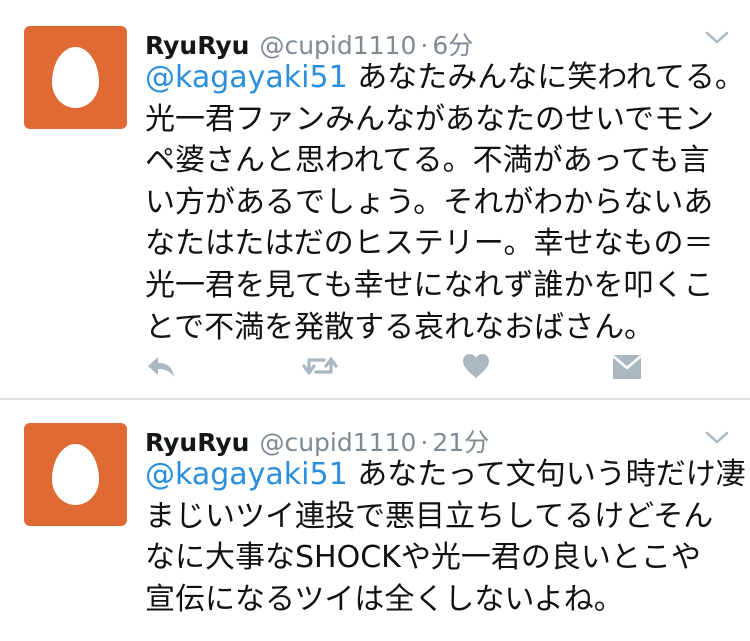  I want to click on tweet-text-line: なたはたはだのヒステリー。幸せなもの＝, so click(429, 244).